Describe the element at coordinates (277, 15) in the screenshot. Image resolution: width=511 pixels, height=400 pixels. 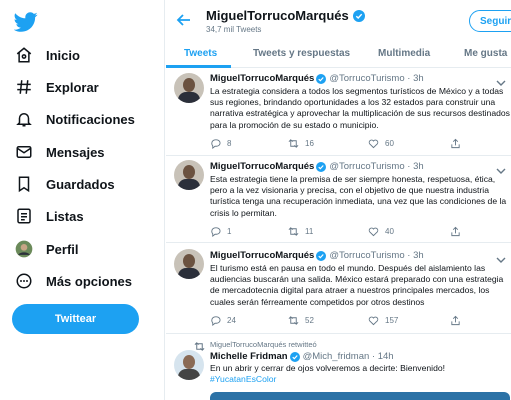
I see `profile-name-text: MiguelTorrucoMarqués` at that location.